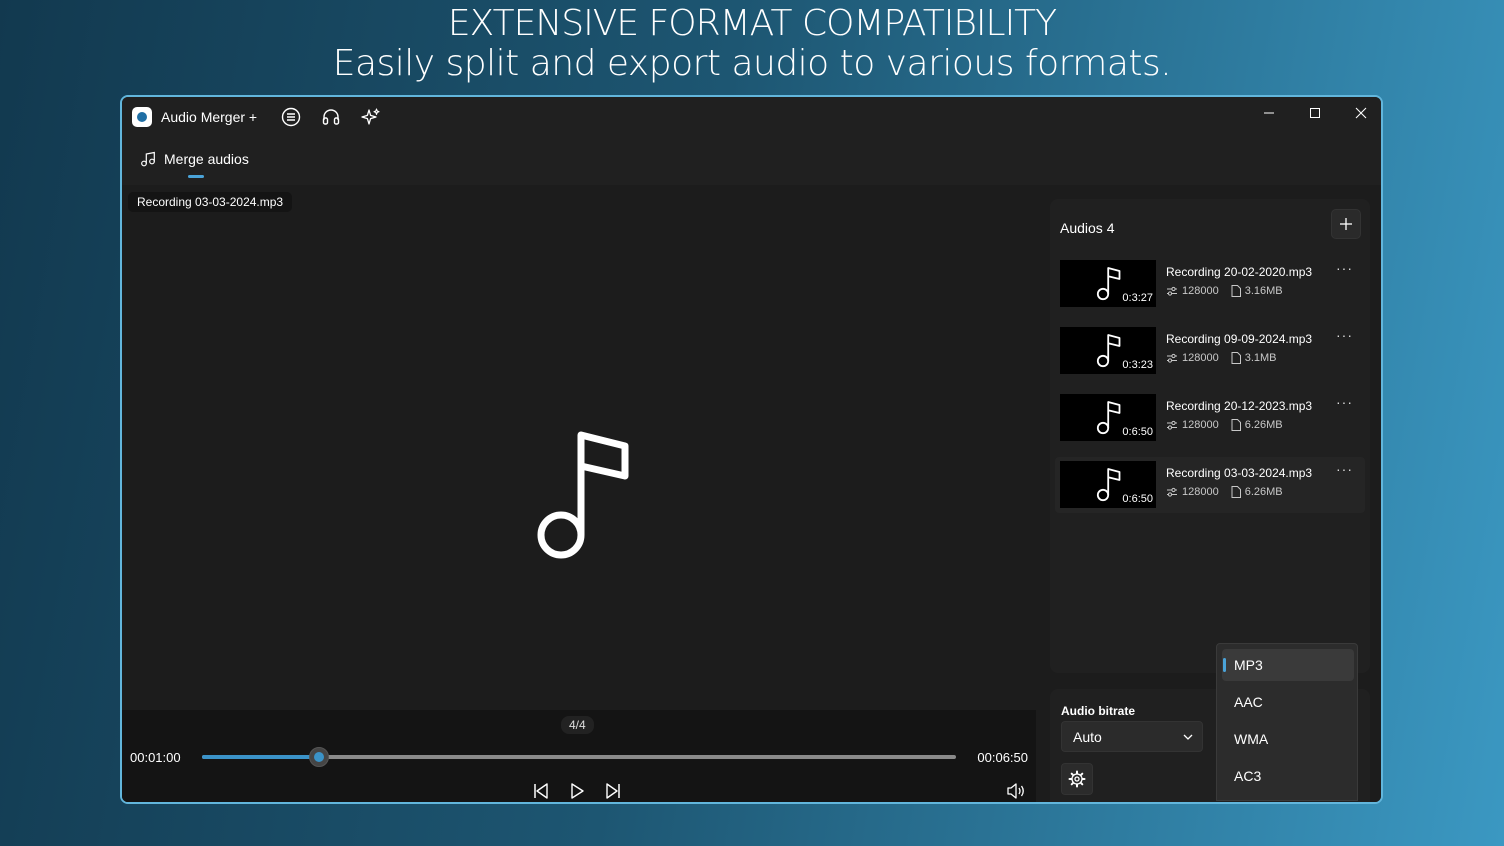 The image size is (1504, 846). I want to click on seek-thumb, so click(318, 757).